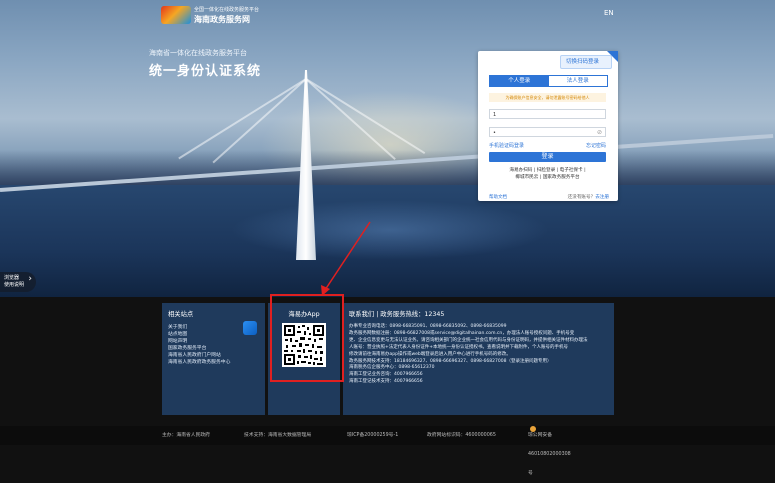 This screenshot has width=775, height=483. Describe the element at coordinates (227, 10) in the screenshot. I see `site-subtitle: 全国一体化在线政务服务平台` at that location.